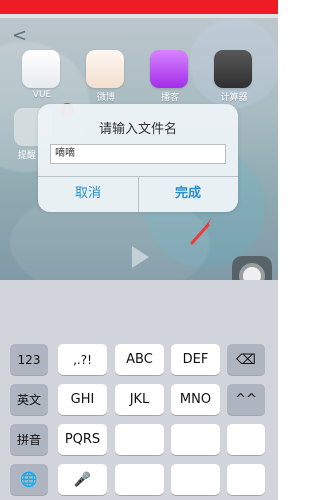  I want to click on key-ghi: GHI, so click(82, 399).